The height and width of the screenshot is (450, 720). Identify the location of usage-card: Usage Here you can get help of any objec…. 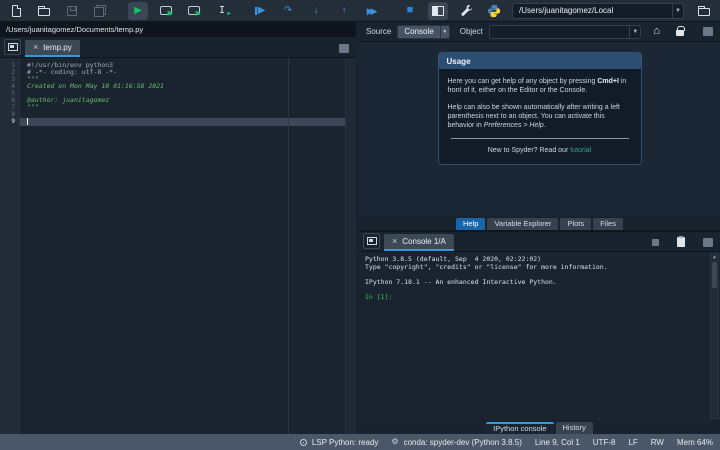
(539, 108).